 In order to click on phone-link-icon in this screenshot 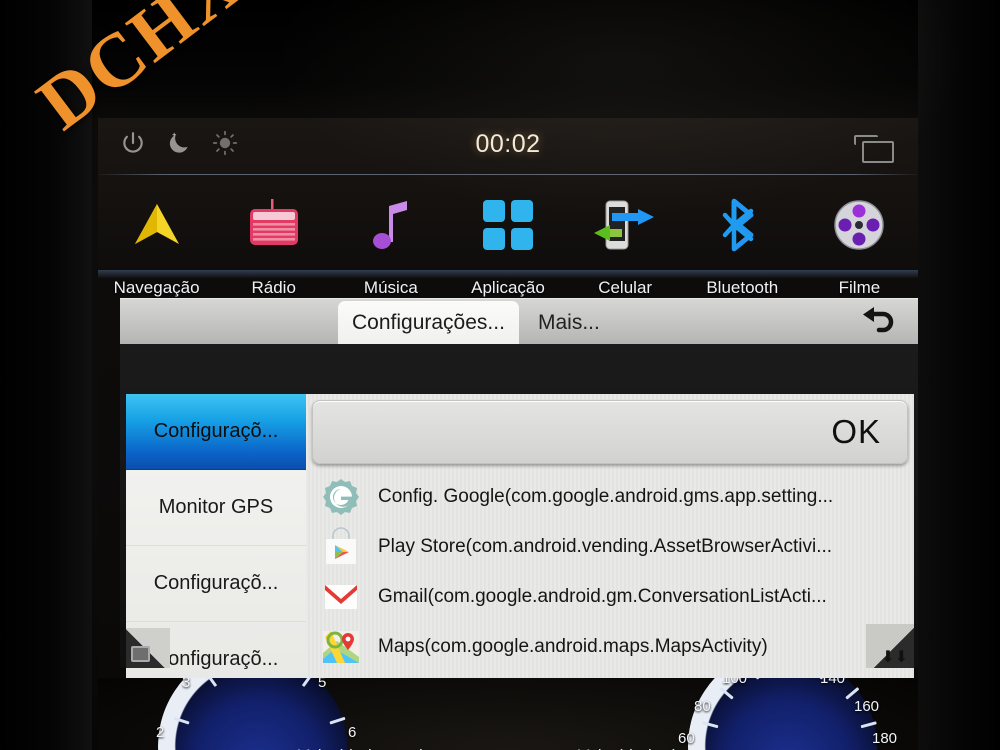, I will do `click(625, 225)`.